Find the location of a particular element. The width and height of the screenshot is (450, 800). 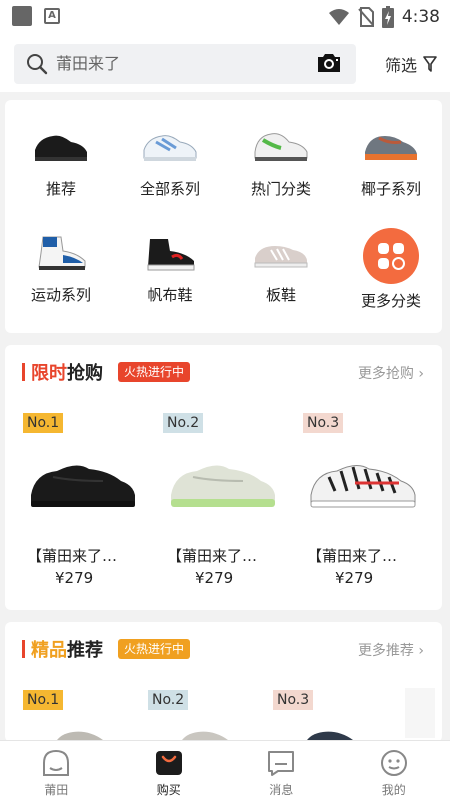

more-featured-link: 更多推荐 › is located at coordinates (391, 650).